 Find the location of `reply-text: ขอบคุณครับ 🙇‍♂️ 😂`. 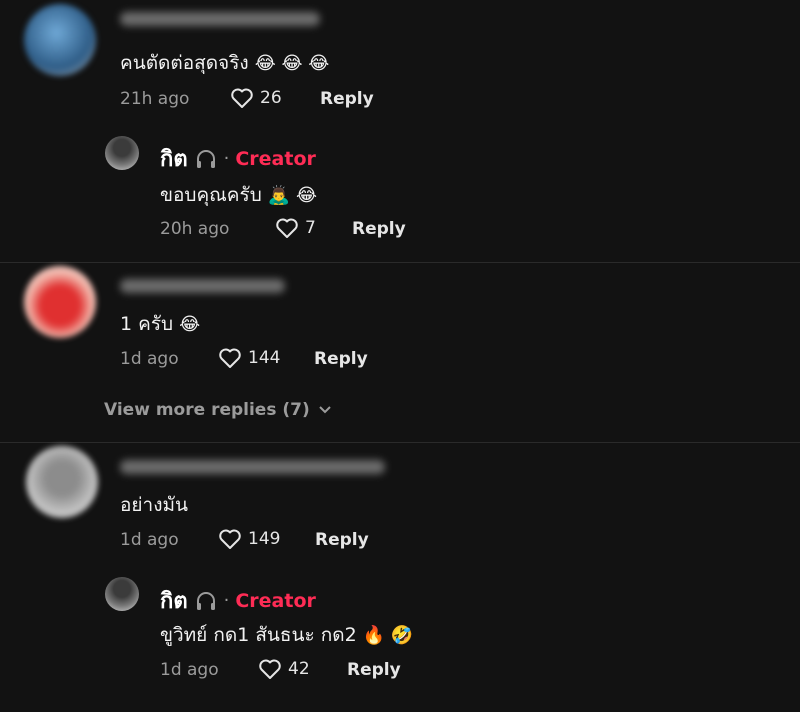

reply-text: ขอบคุณครับ 🙇‍♂️ 😂 is located at coordinates (238, 195).